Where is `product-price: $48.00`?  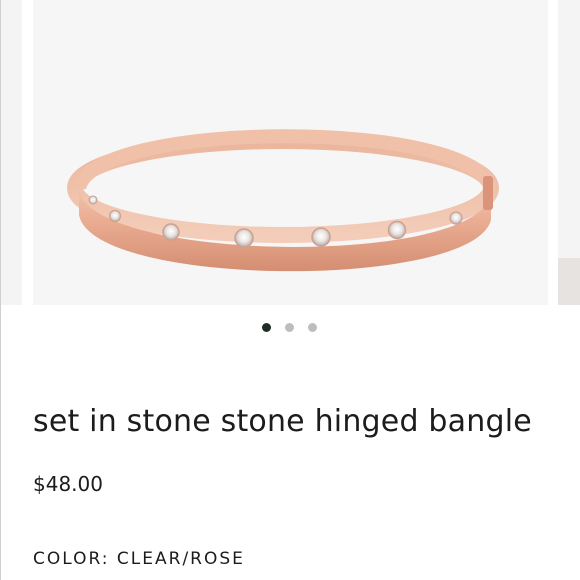 product-price: $48.00 is located at coordinates (68, 484).